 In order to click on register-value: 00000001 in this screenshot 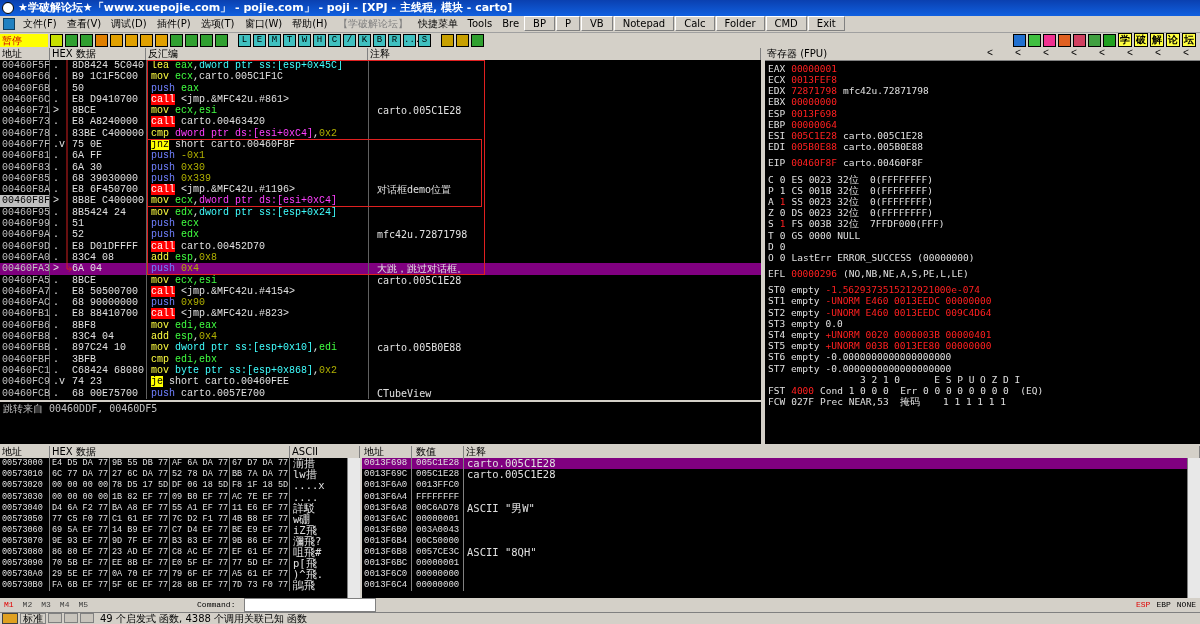, I will do `click(814, 68)`.